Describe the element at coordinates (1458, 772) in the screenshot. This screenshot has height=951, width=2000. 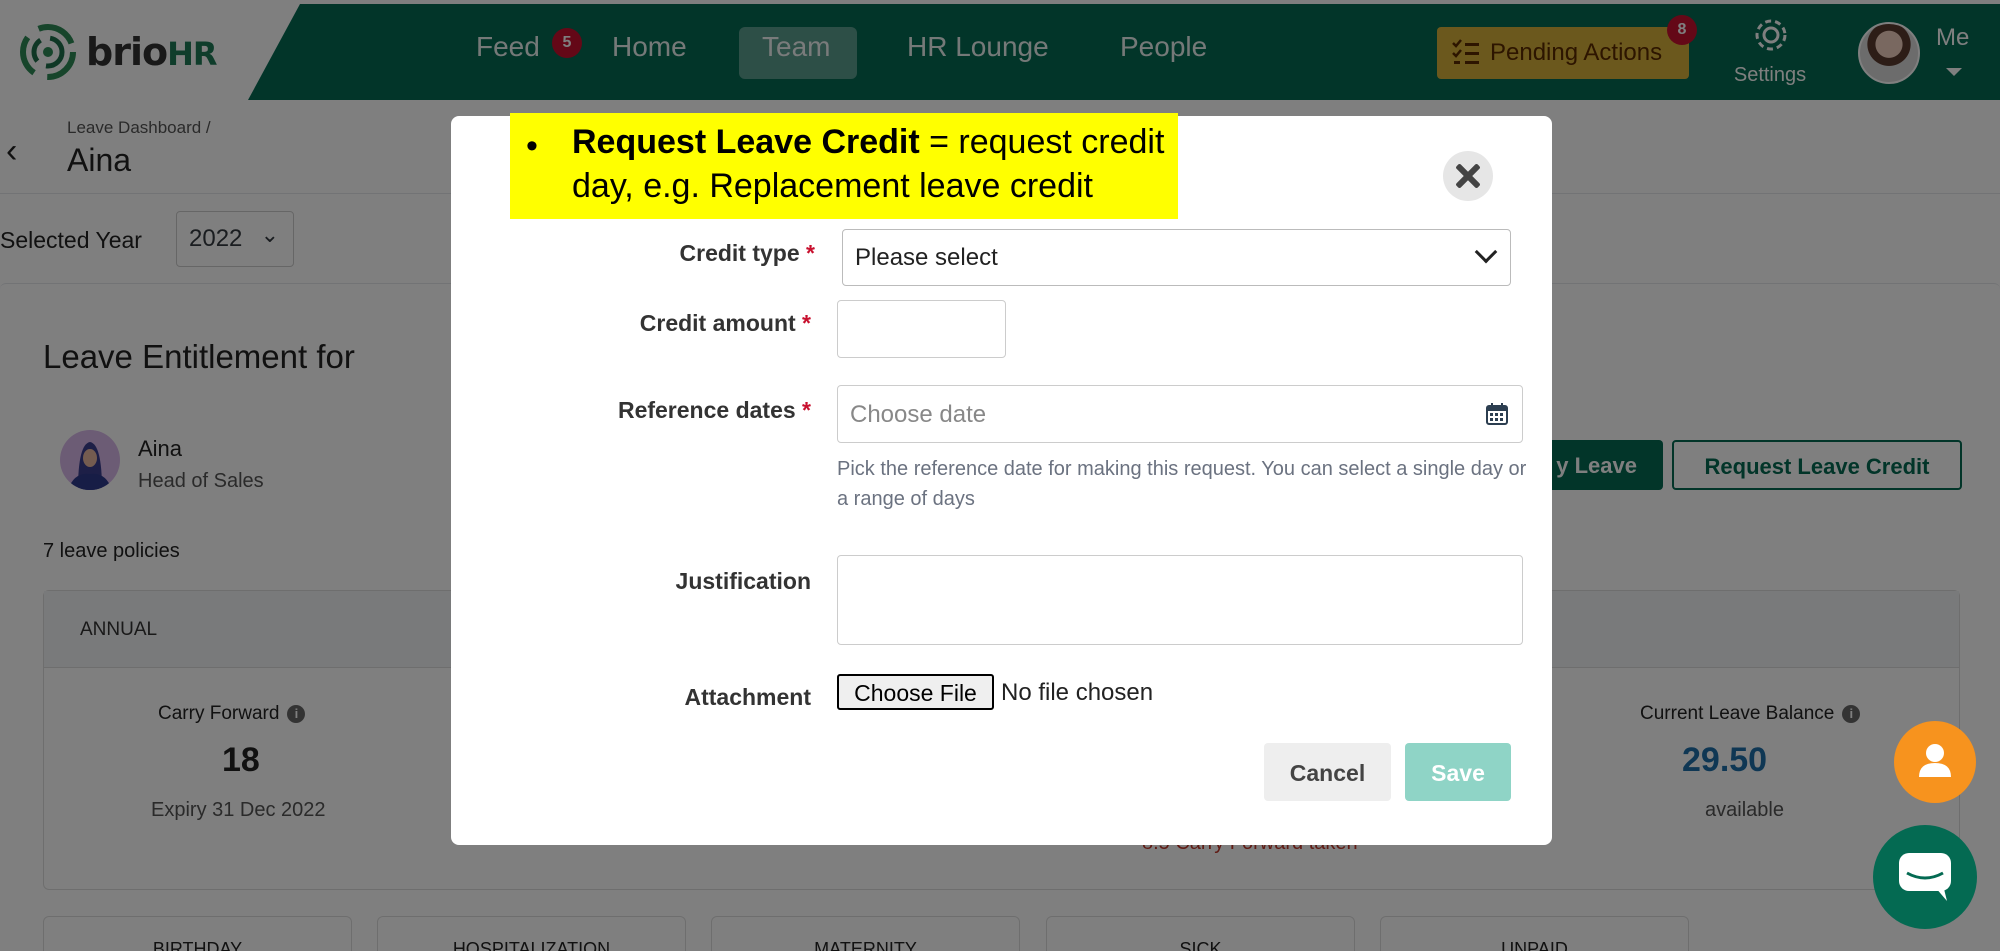
I see `save-button: Save` at that location.